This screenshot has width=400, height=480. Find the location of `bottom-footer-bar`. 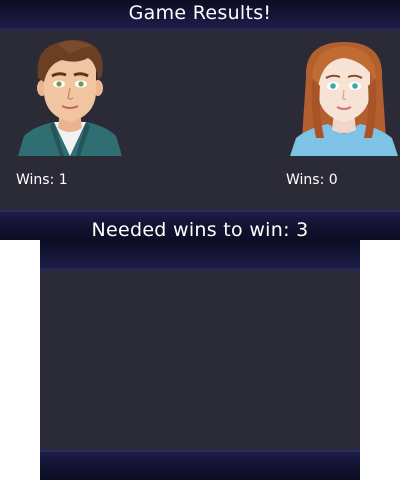

bottom-footer-bar is located at coordinates (200, 465).